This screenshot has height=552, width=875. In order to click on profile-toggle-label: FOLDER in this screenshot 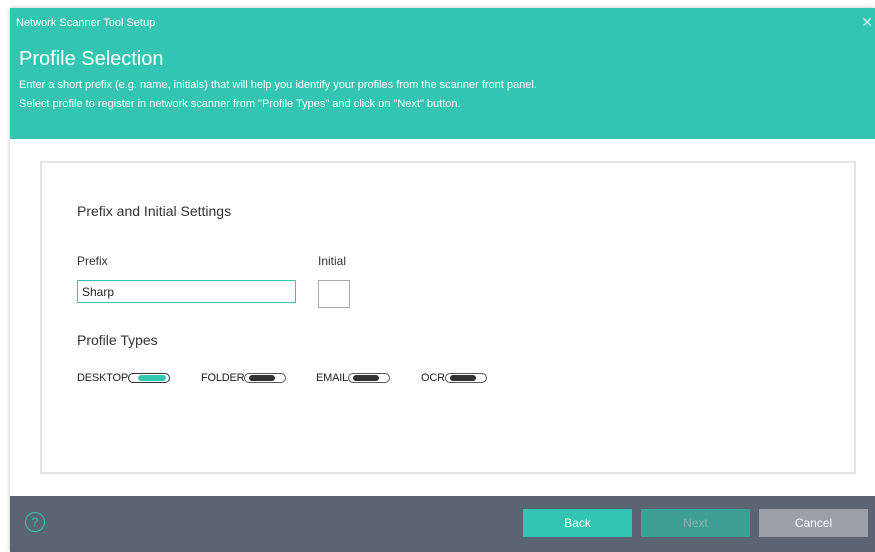, I will do `click(223, 378)`.